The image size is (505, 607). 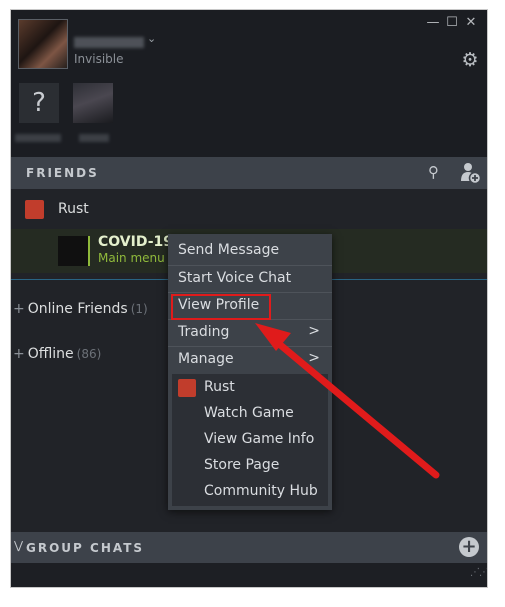 I want to click on annotation-arrow, so click(x=347, y=401).